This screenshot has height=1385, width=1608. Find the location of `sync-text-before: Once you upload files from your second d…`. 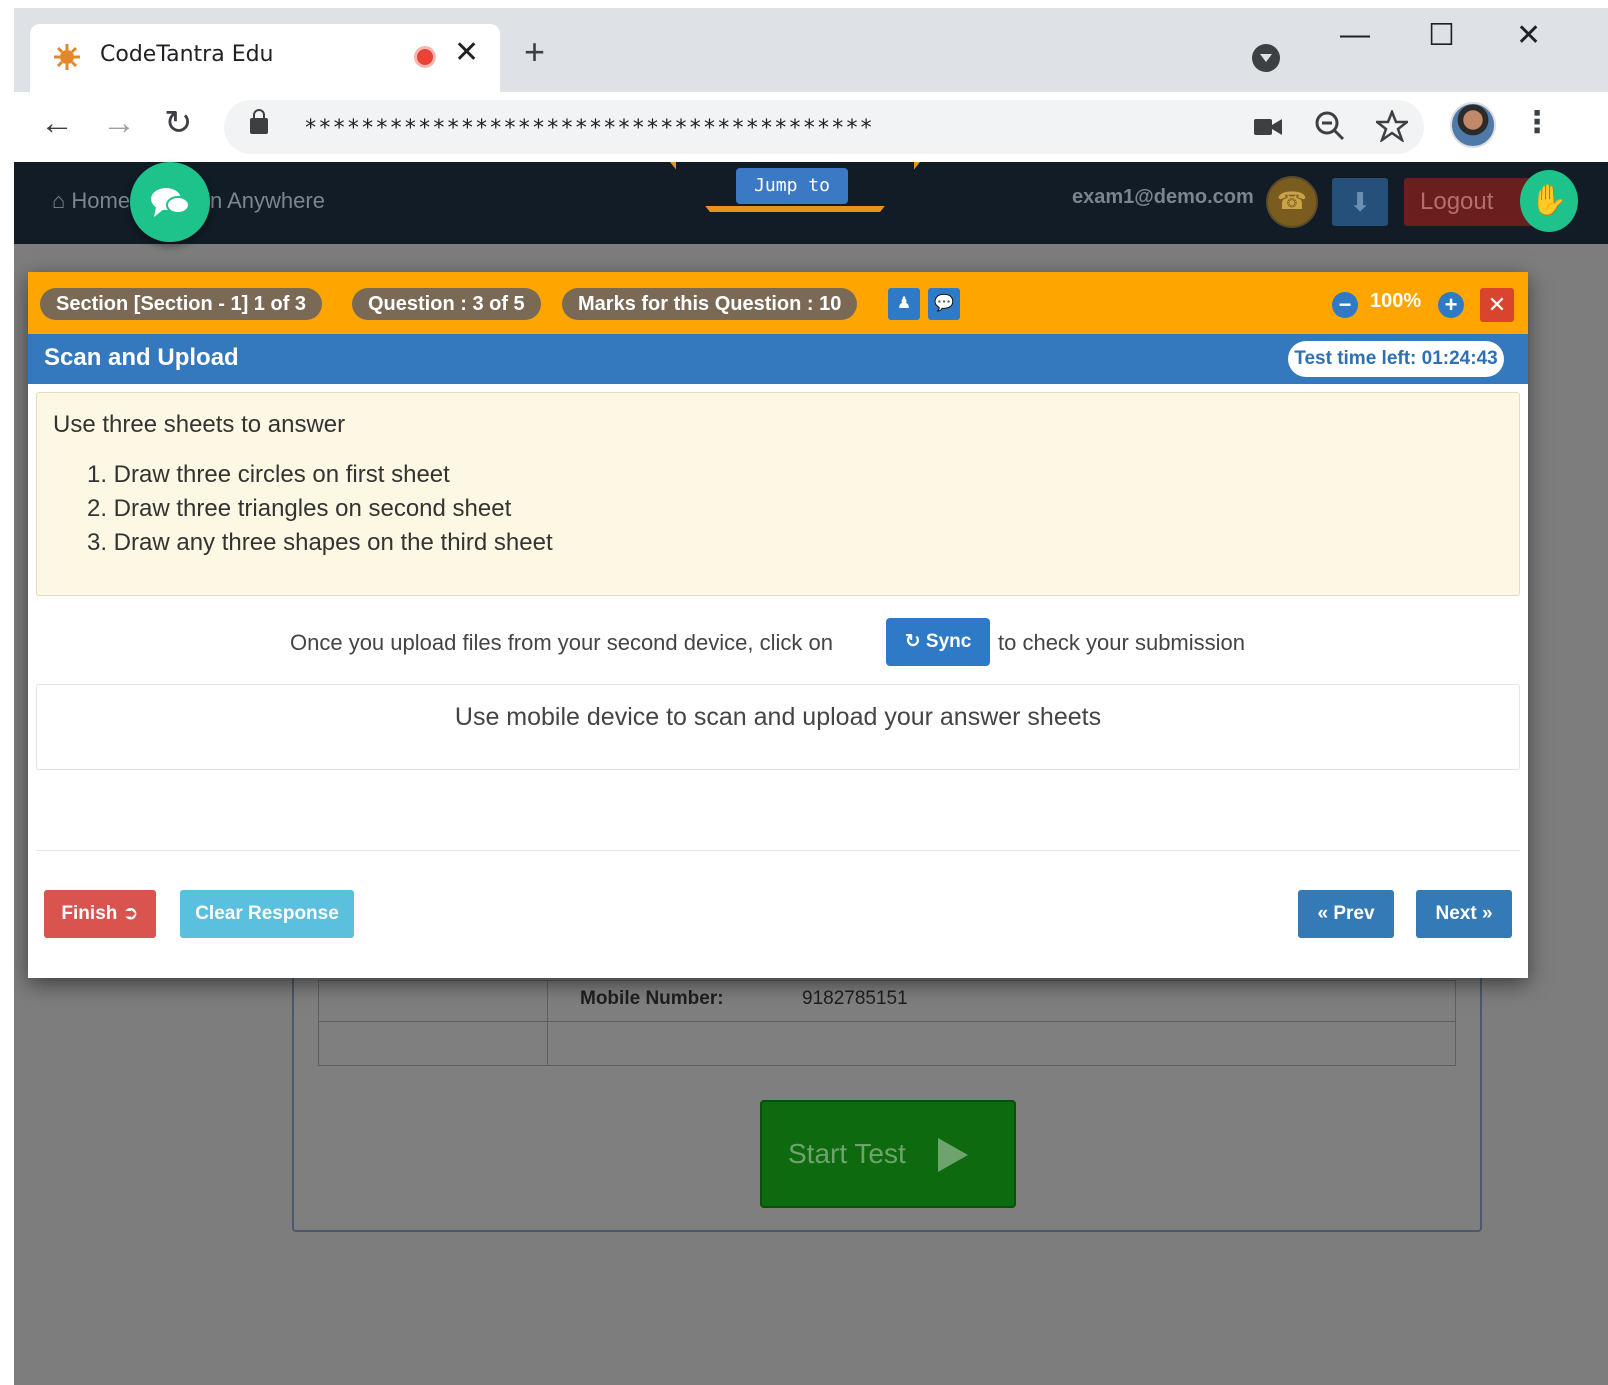

sync-text-before: Once you upload files from your second d… is located at coordinates (561, 642).